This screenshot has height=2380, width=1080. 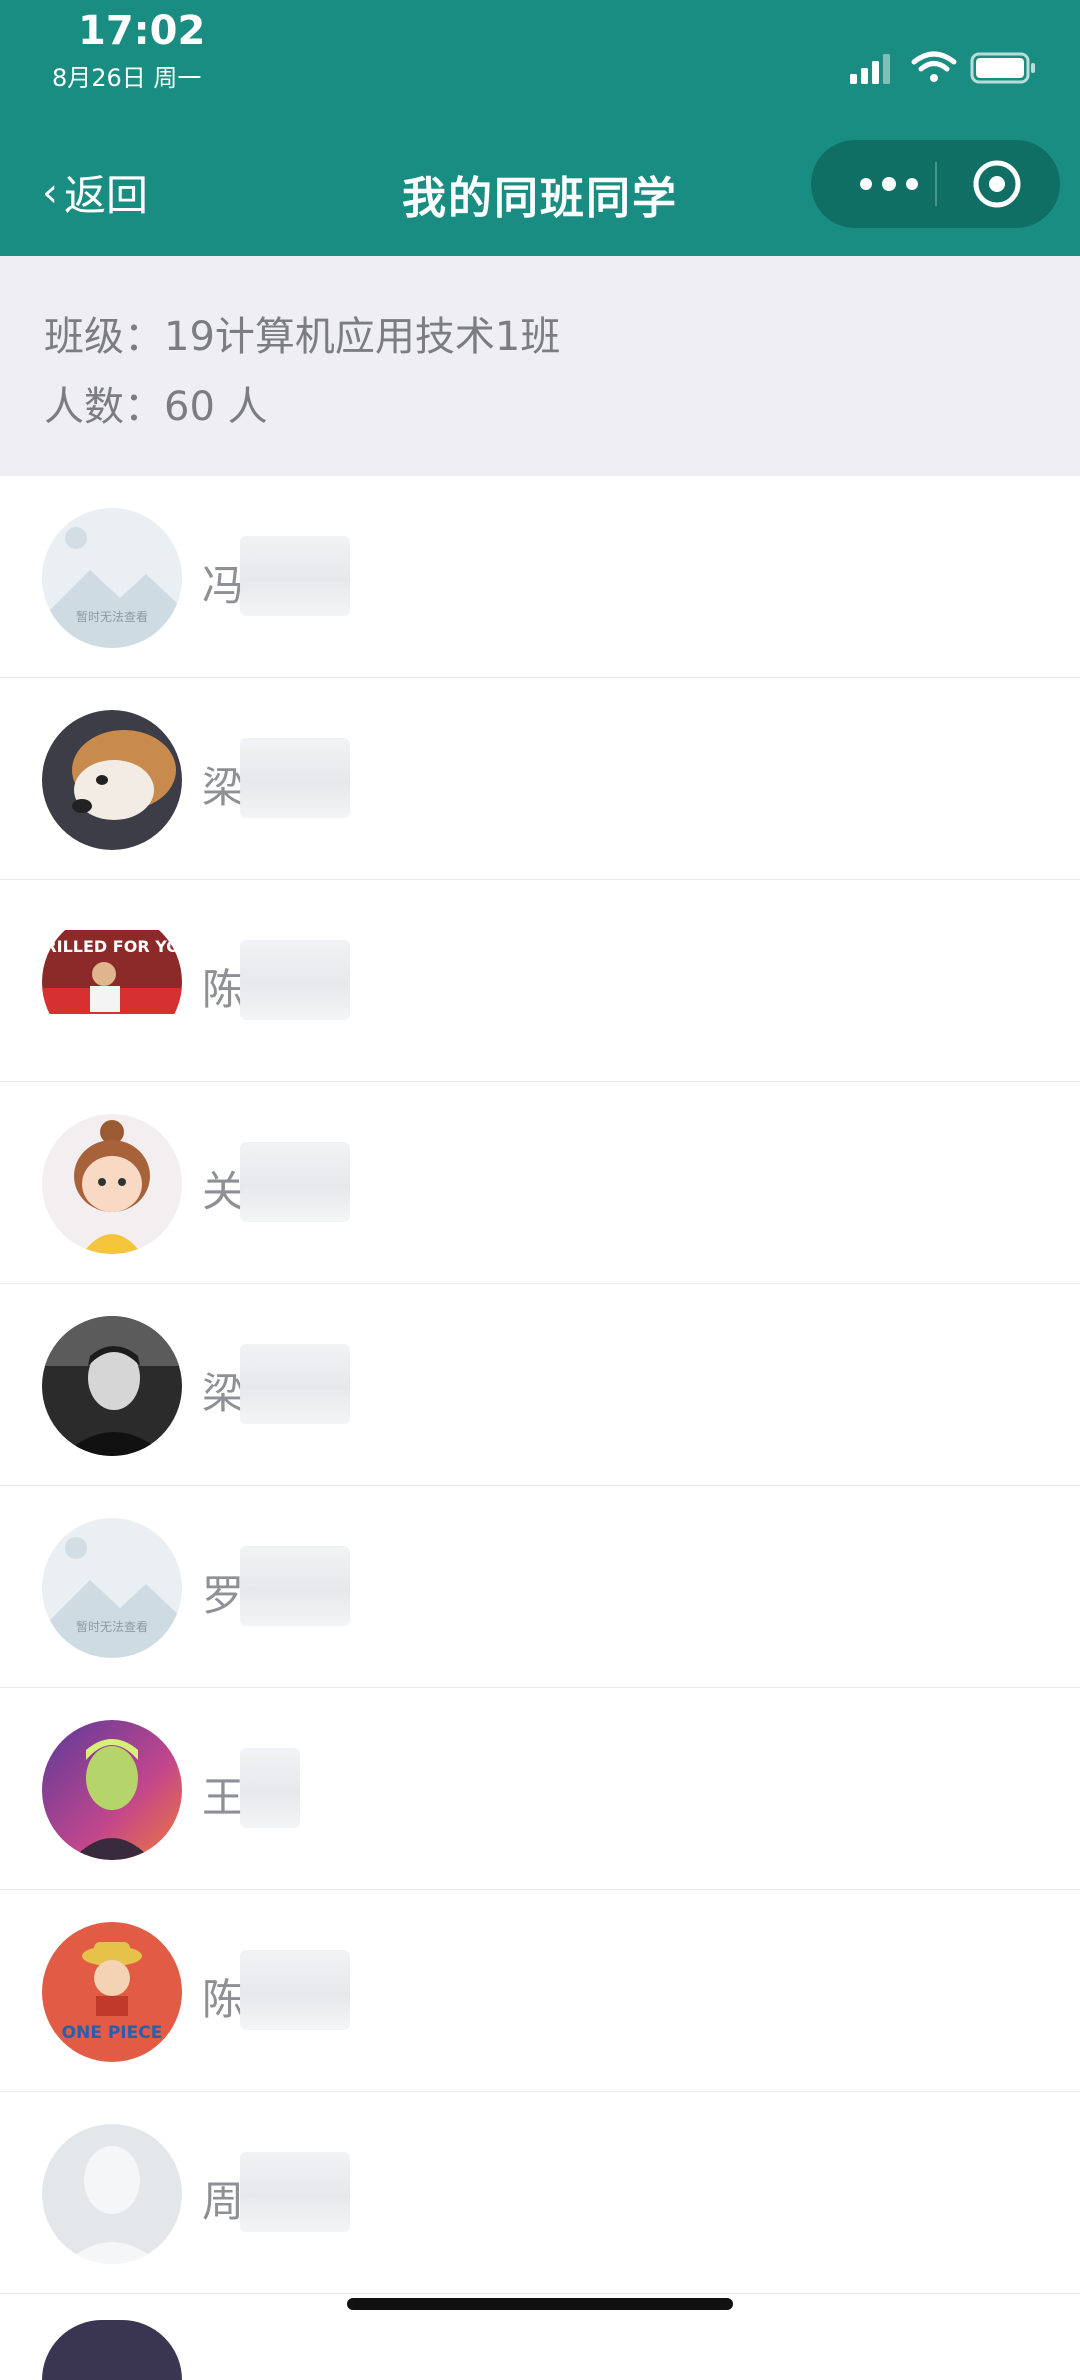 What do you see at coordinates (540, 1183) in the screenshot?
I see `list-item: 关` at bounding box center [540, 1183].